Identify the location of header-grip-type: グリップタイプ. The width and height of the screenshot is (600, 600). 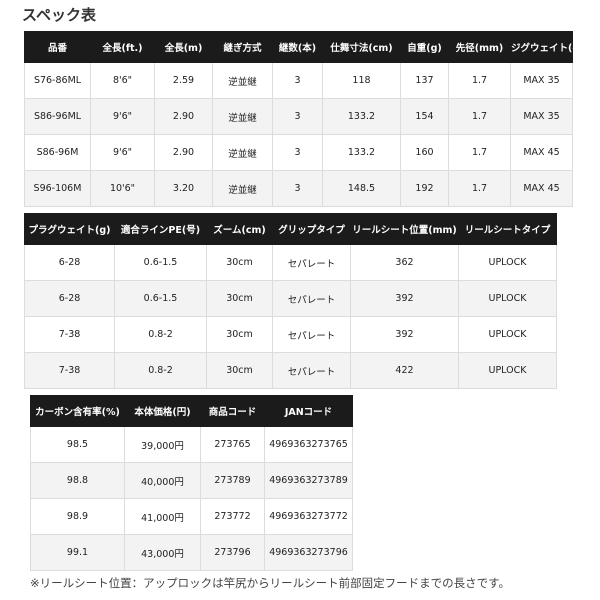
(311, 229).